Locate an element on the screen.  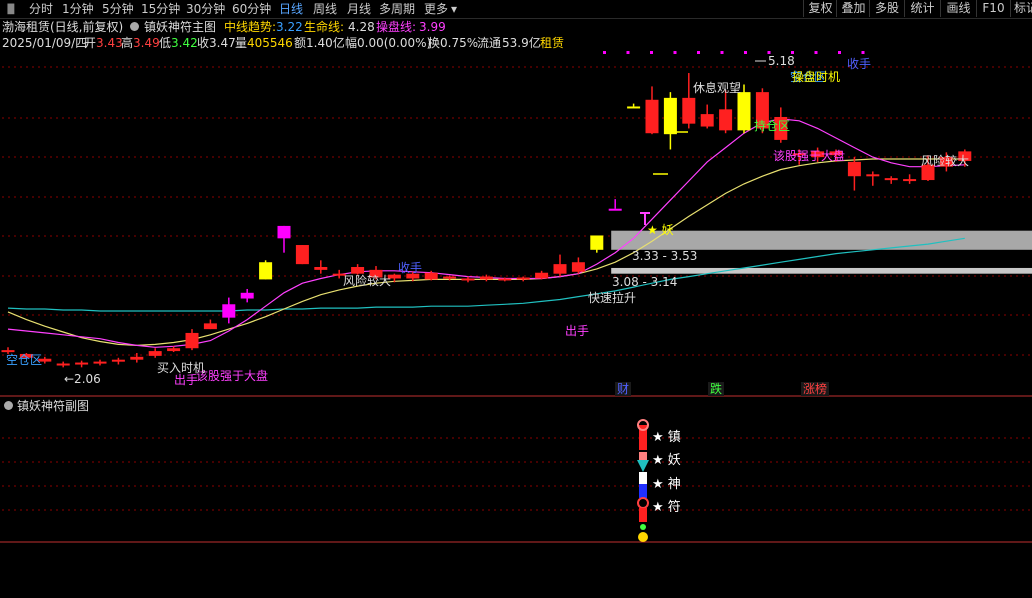
sub-label-2: ★ 神 is located at coordinates (666, 484).